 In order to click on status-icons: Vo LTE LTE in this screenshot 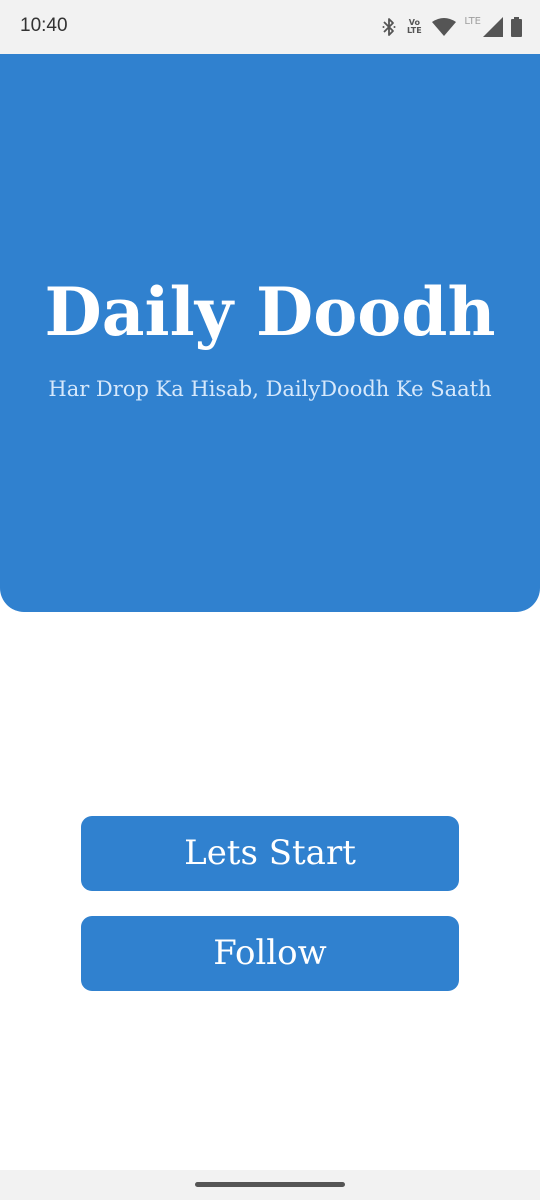, I will do `click(452, 27)`.